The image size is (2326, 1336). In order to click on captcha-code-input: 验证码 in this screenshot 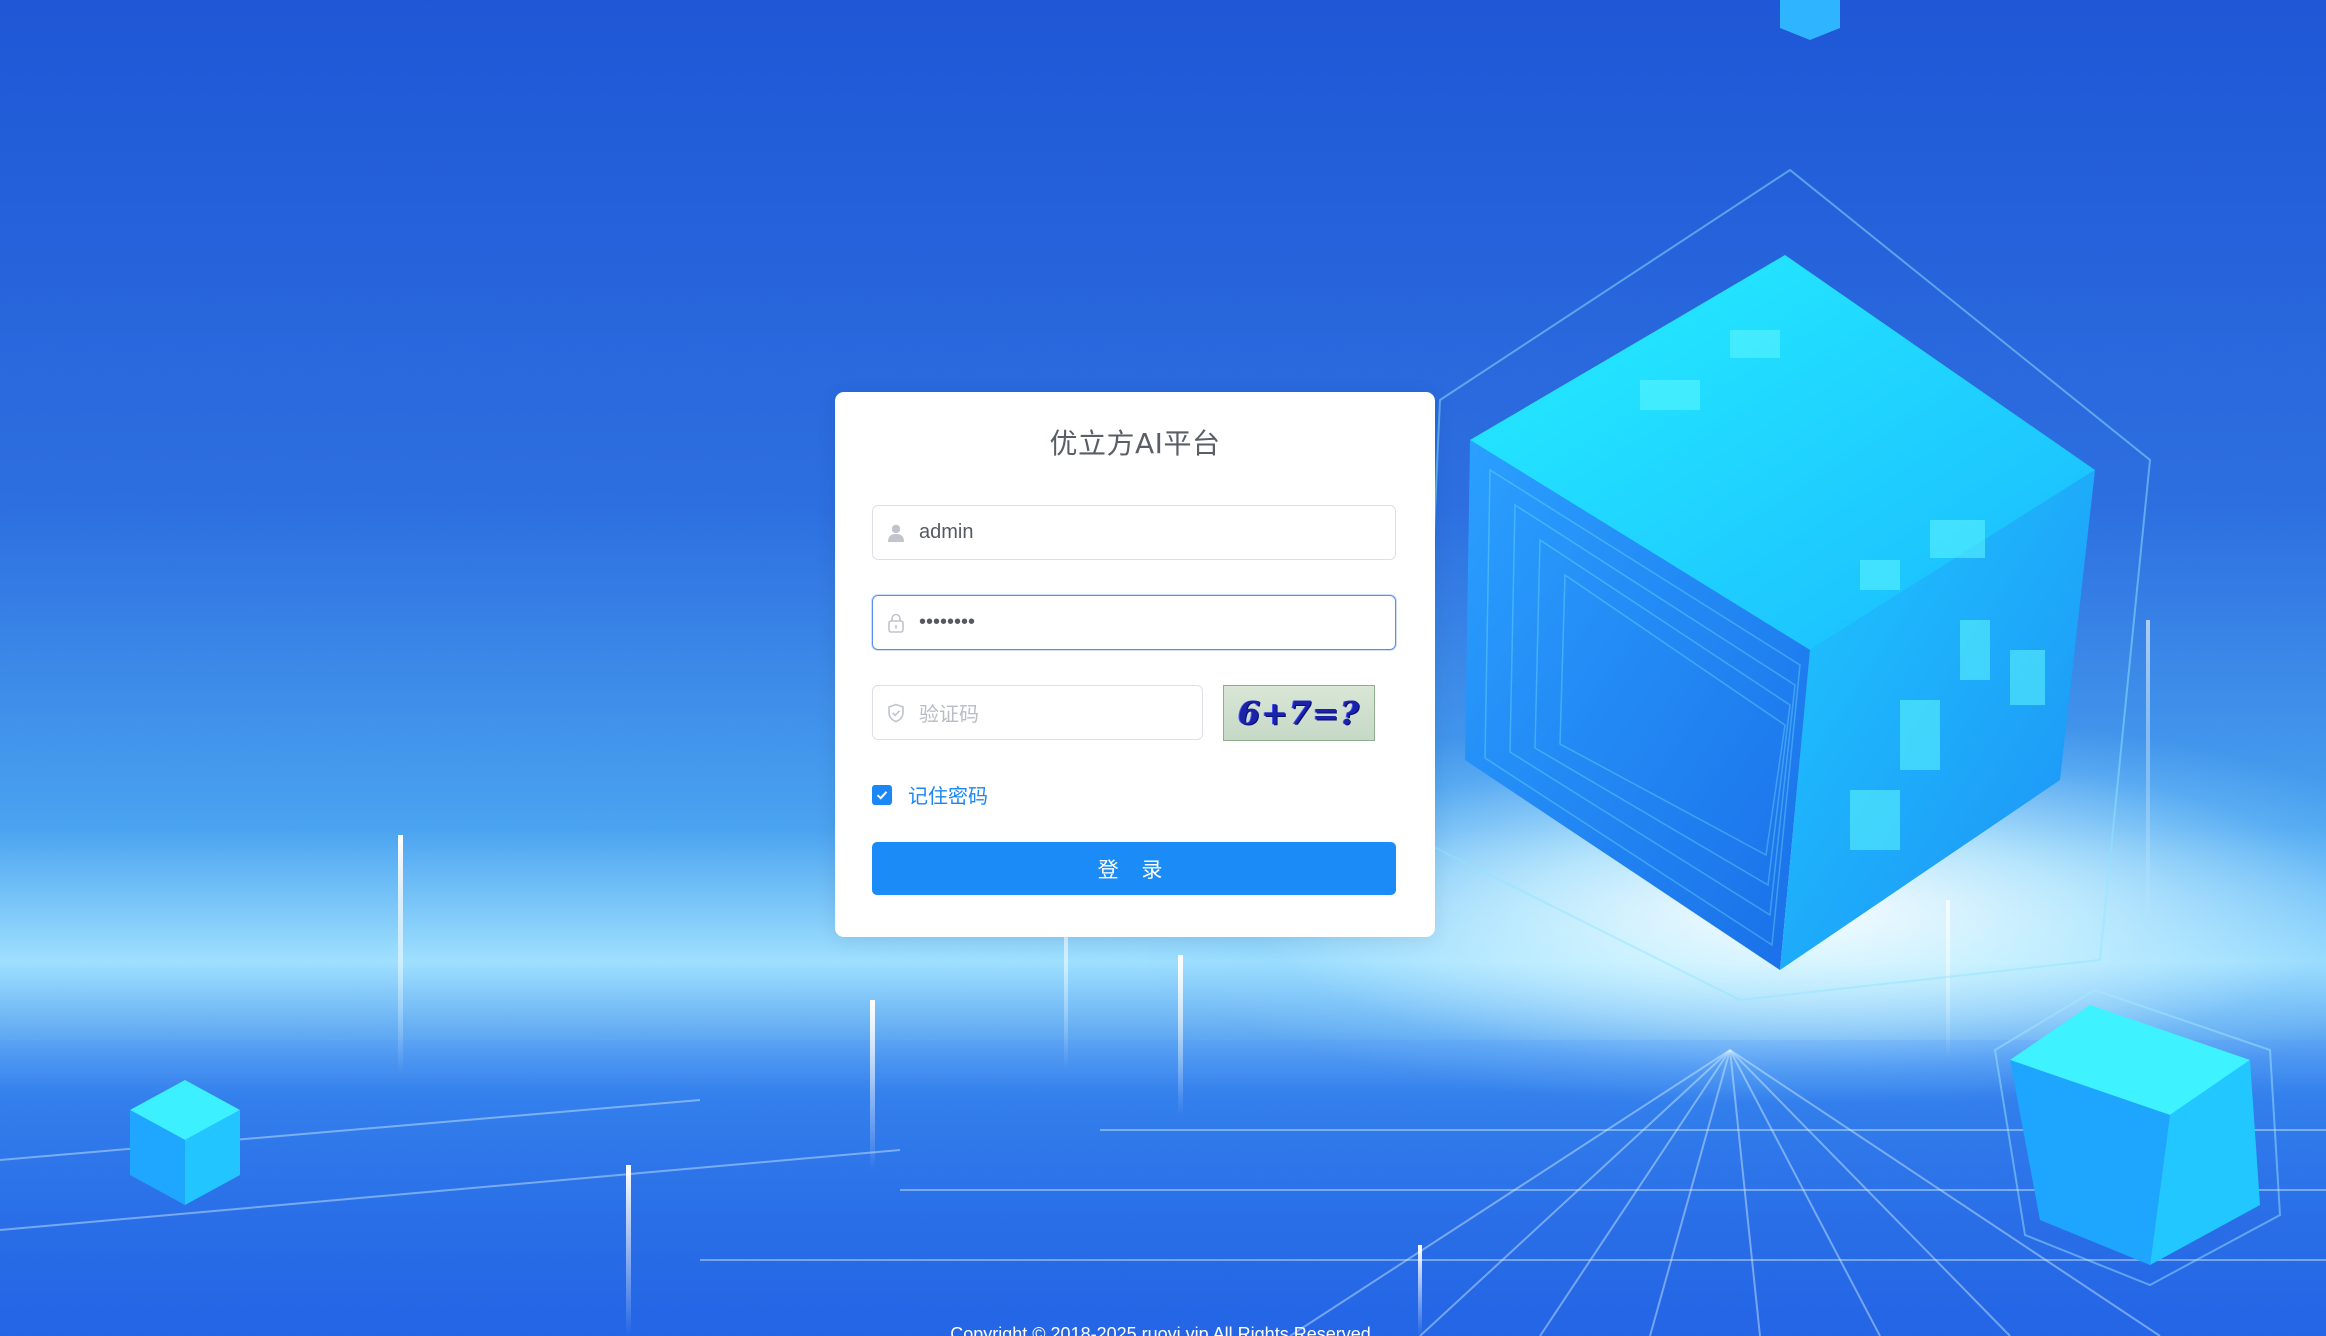, I will do `click(1037, 712)`.